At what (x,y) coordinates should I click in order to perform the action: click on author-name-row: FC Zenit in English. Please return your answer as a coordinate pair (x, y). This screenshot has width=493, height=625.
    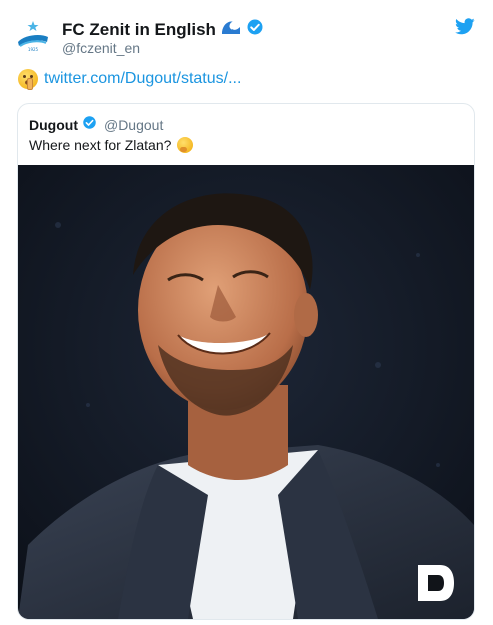
    Looking at the image, I should click on (163, 29).